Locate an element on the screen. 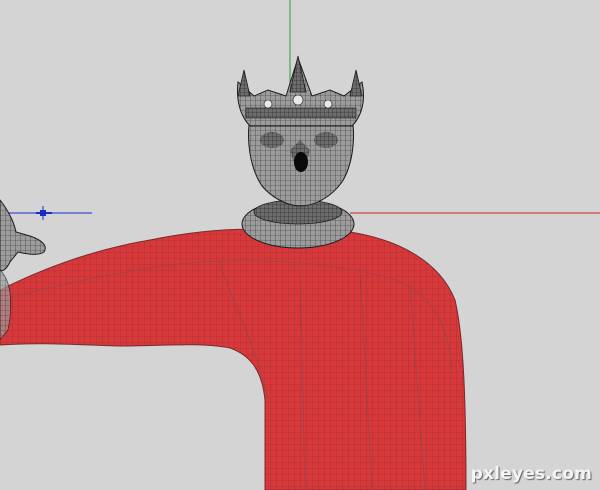 This screenshot has width=600, height=490. mouth-opening is located at coordinates (301, 162).